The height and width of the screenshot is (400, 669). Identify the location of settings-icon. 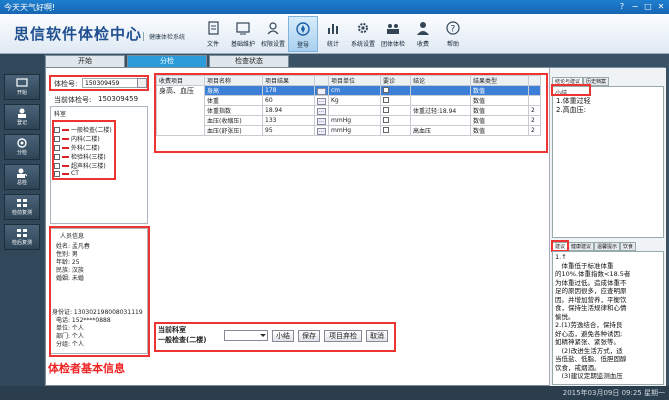
(363, 28).